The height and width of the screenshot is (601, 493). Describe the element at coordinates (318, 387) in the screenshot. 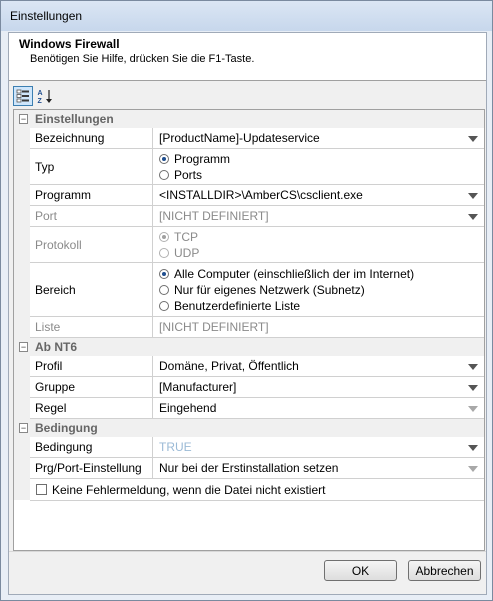

I see `gruppe-dropdown: [Manufacturer]` at that location.